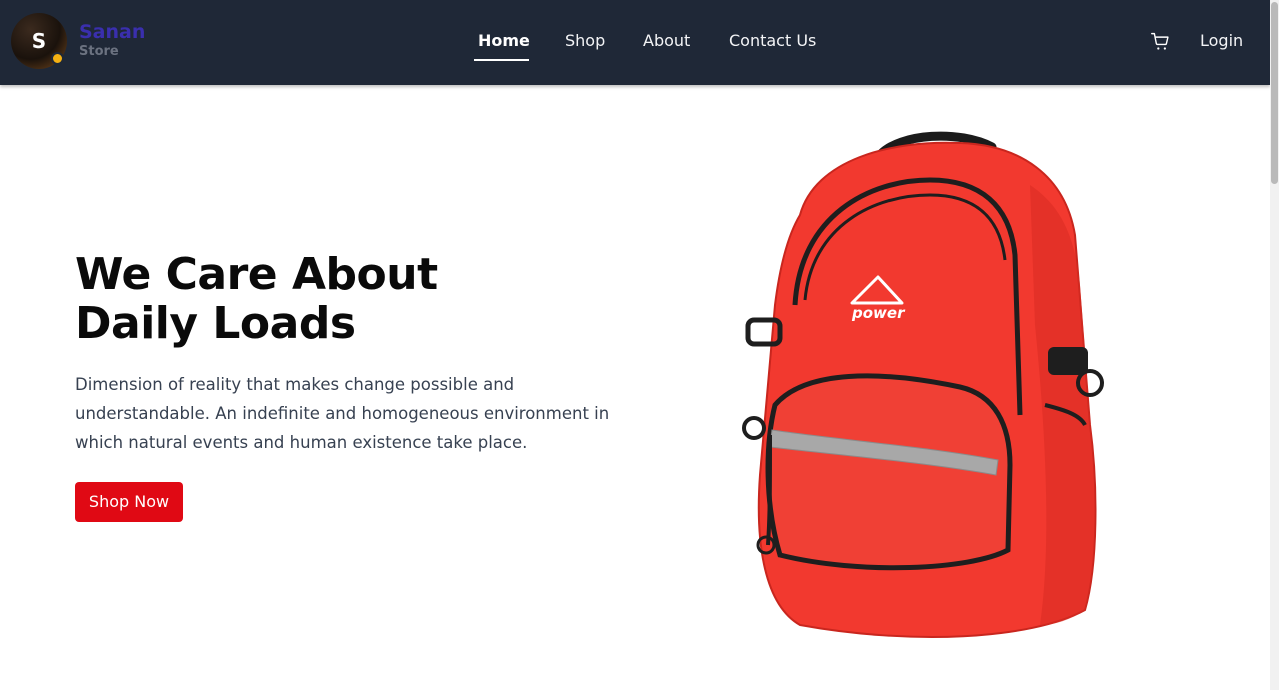  What do you see at coordinates (504, 41) in the screenshot?
I see `nav-home: Home` at bounding box center [504, 41].